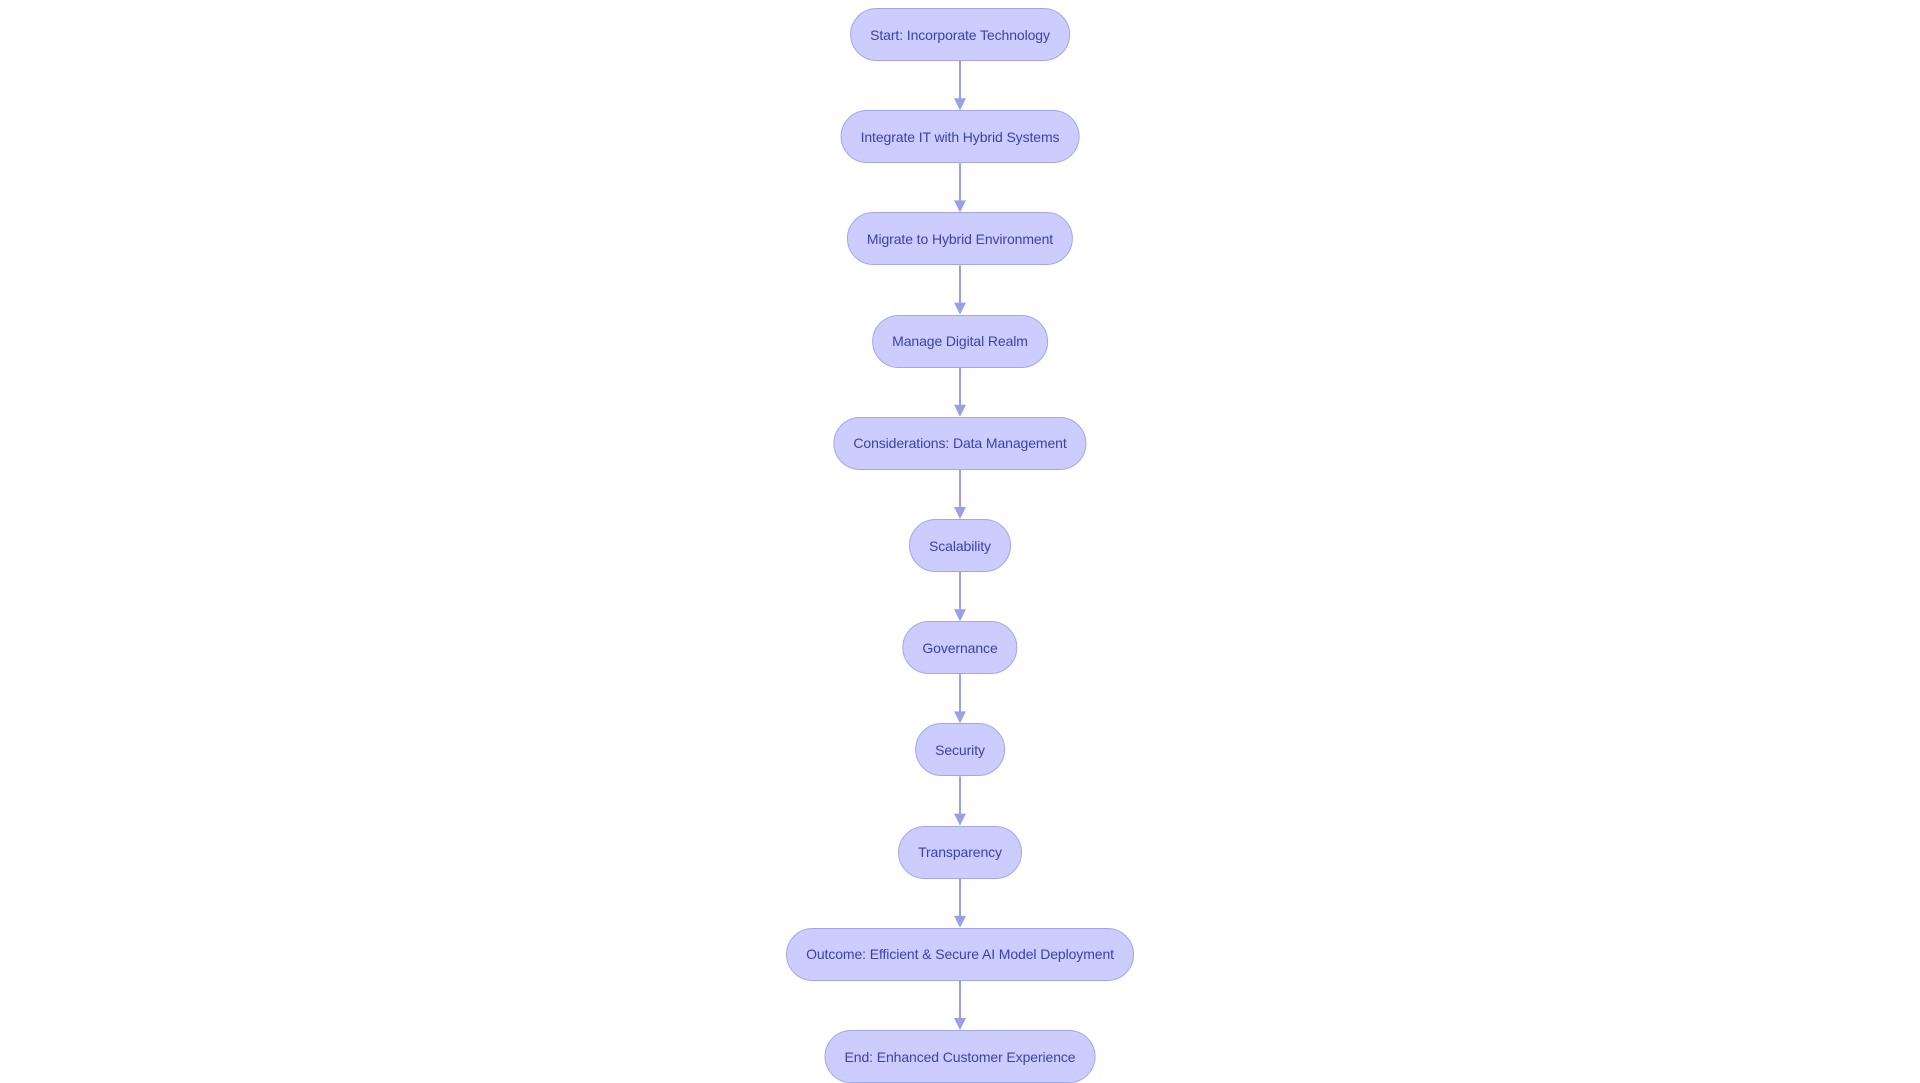  I want to click on flow-node-9: Transparency, so click(960, 852).